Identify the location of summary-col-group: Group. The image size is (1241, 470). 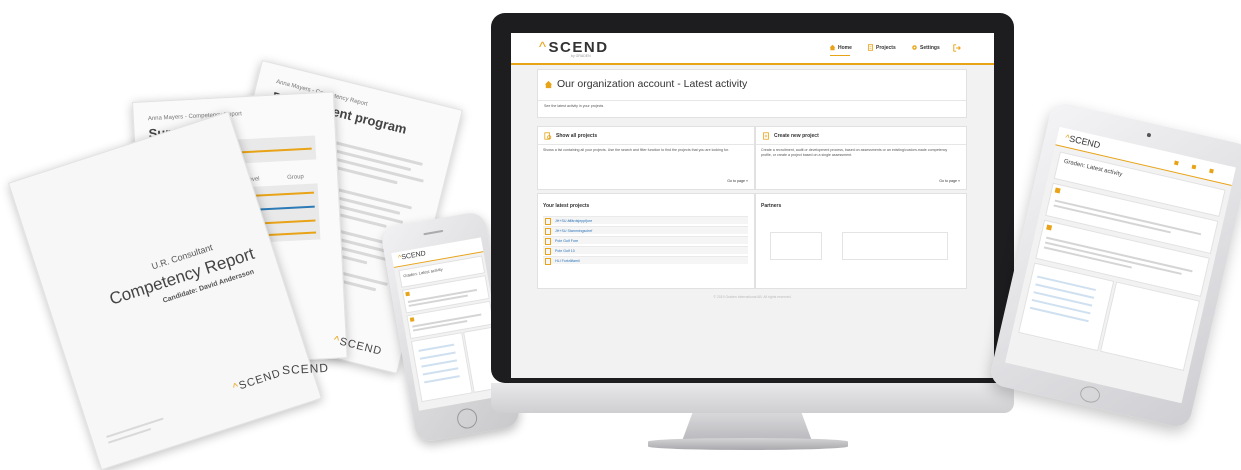
(296, 177).